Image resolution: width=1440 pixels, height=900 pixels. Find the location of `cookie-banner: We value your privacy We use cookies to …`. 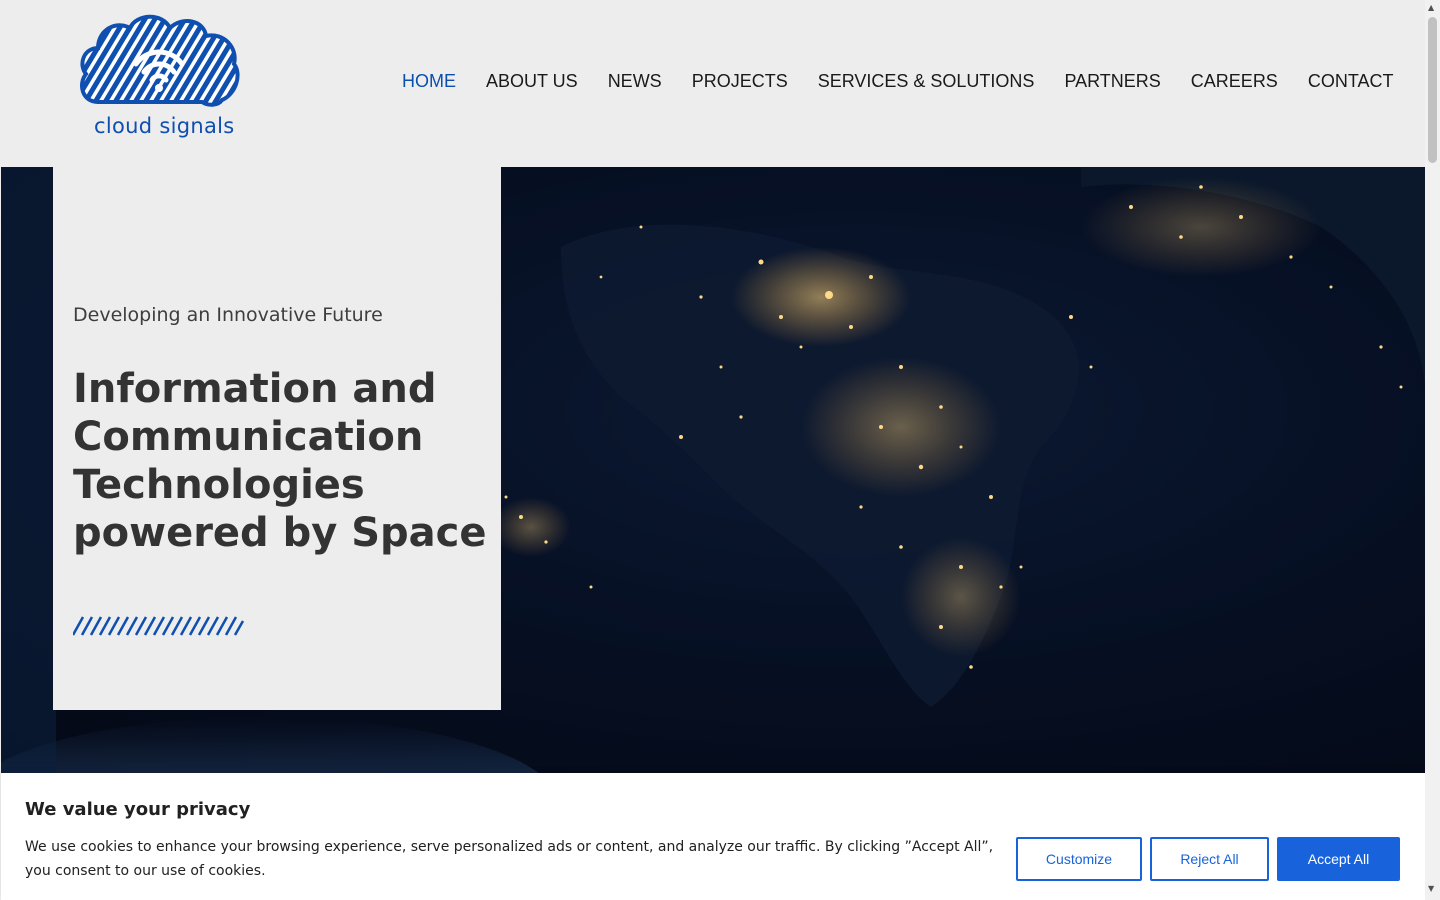

cookie-banner: We value your privacy We use cookies to … is located at coordinates (713, 836).